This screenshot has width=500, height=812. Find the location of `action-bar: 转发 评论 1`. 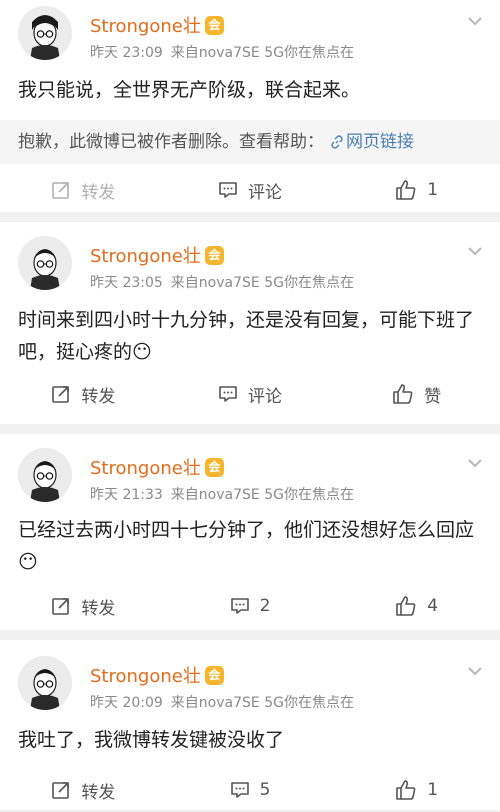

action-bar: 转发 评论 1 is located at coordinates (250, 190).